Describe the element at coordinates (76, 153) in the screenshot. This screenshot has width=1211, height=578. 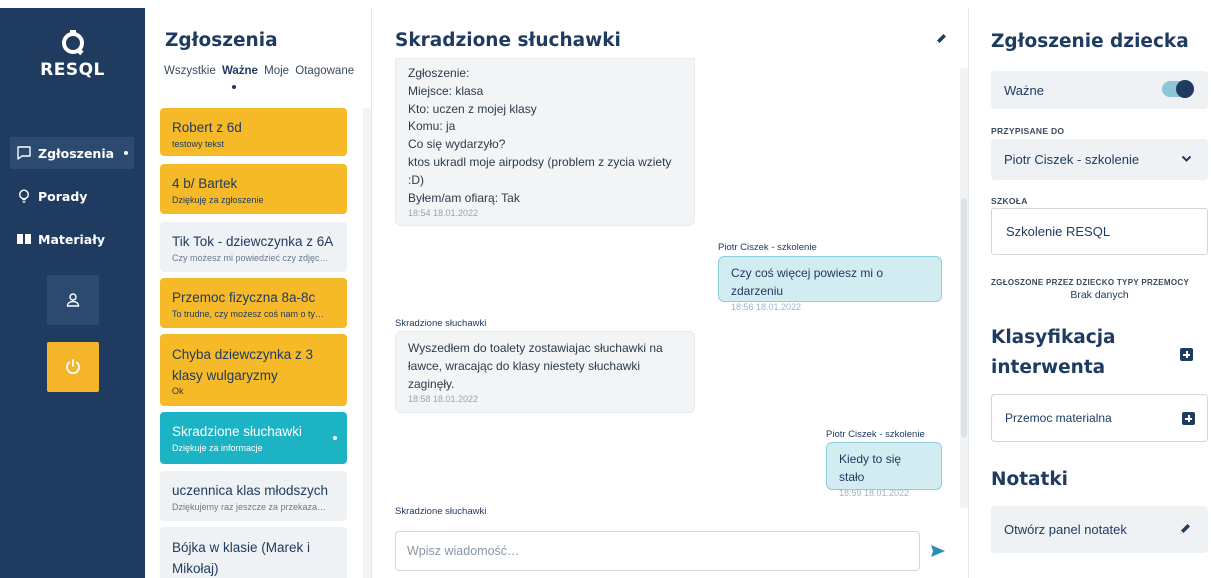
I see `nav-item-label: Zgłoszenia` at that location.